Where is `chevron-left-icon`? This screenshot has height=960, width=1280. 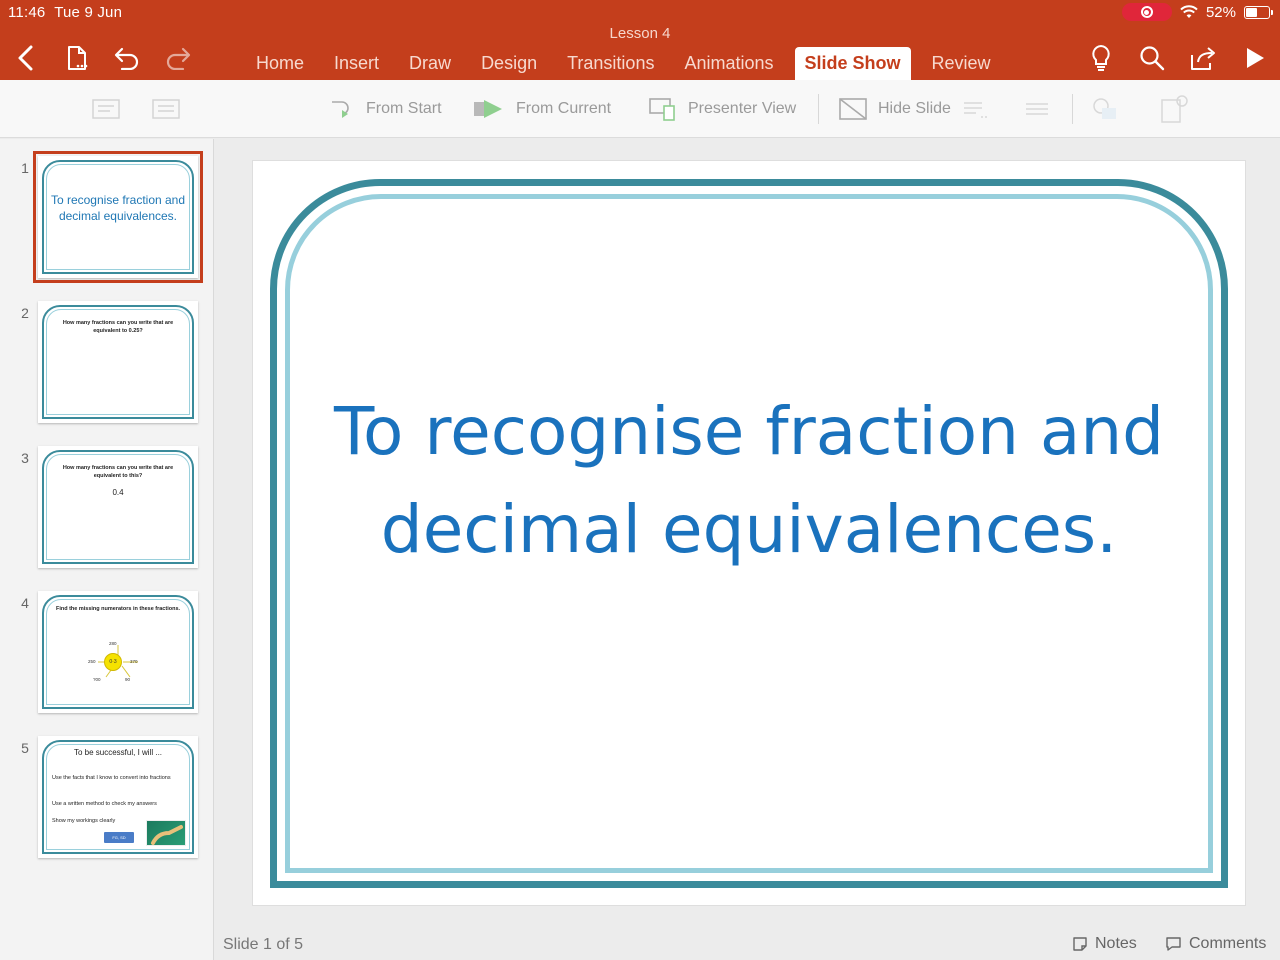
chevron-left-icon is located at coordinates (25, 58).